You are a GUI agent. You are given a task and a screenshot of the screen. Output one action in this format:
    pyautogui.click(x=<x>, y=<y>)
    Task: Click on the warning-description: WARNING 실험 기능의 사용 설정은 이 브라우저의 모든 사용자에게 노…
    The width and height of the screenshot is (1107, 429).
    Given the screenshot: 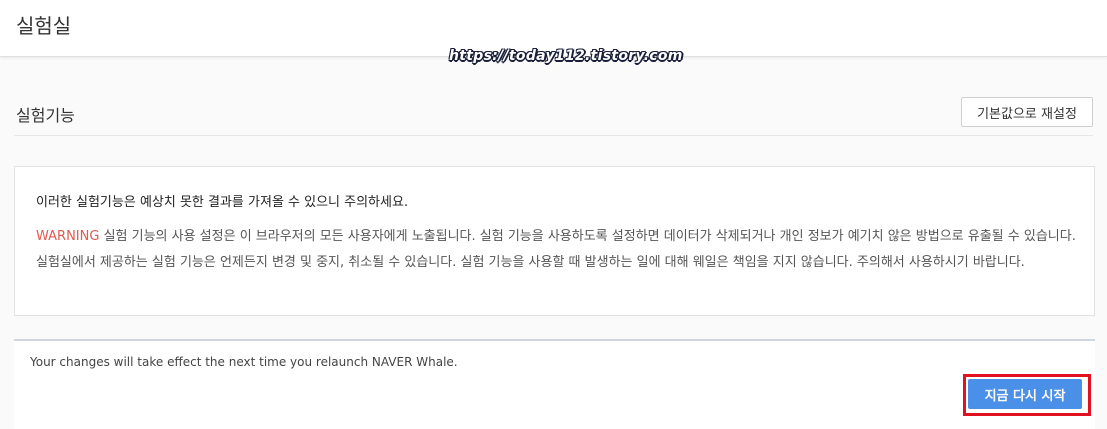 What is the action you would take?
    pyautogui.click(x=556, y=250)
    